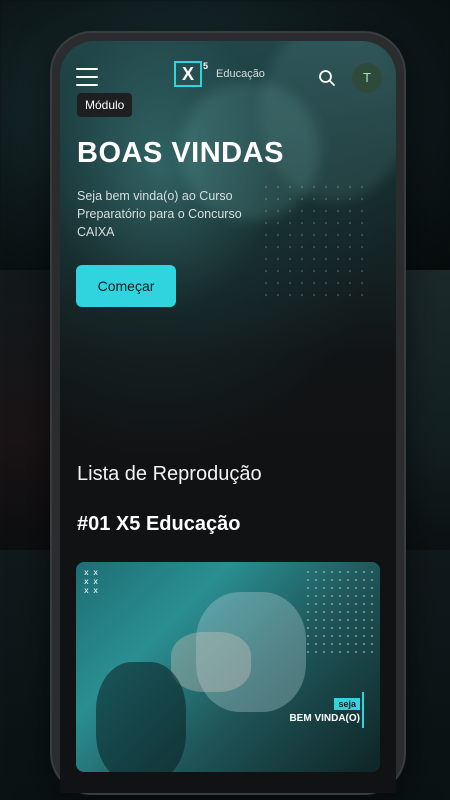 This screenshot has height=800, width=450. Describe the element at coordinates (205, 66) in the screenshot. I see `logo-superscript: 5` at that location.